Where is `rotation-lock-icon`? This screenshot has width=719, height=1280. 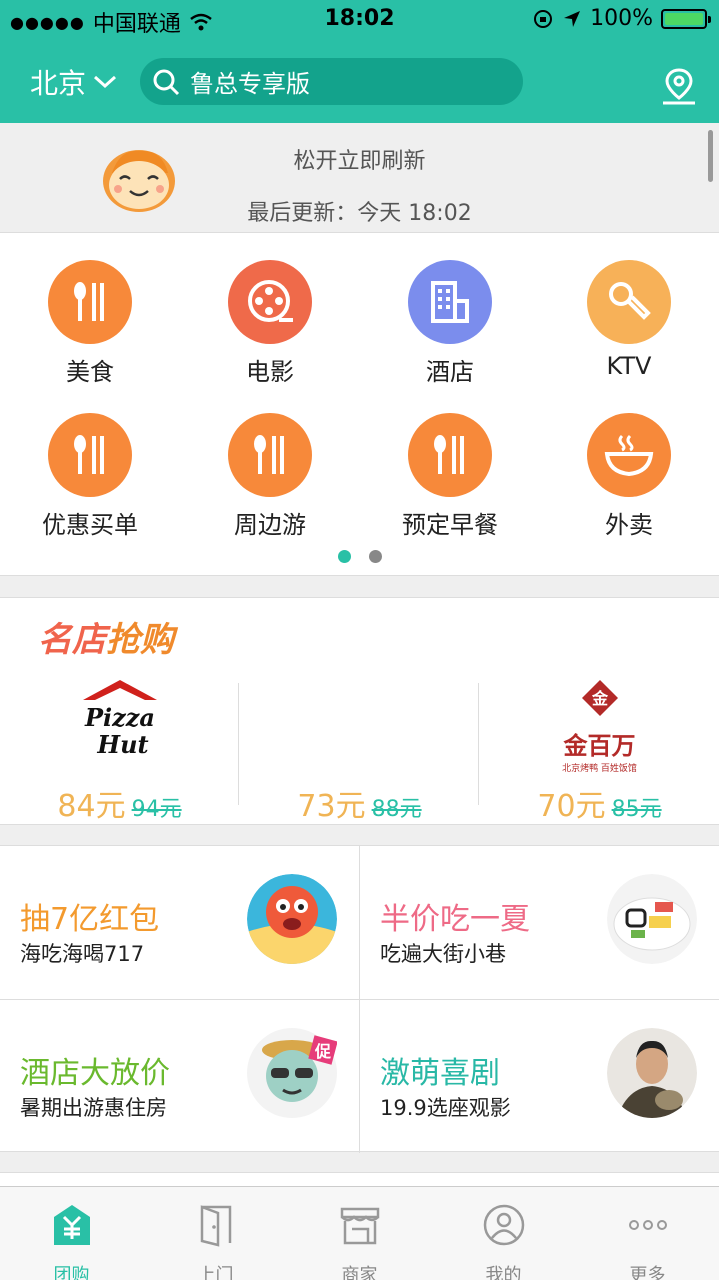
rotation-lock-icon is located at coordinates (543, 18).